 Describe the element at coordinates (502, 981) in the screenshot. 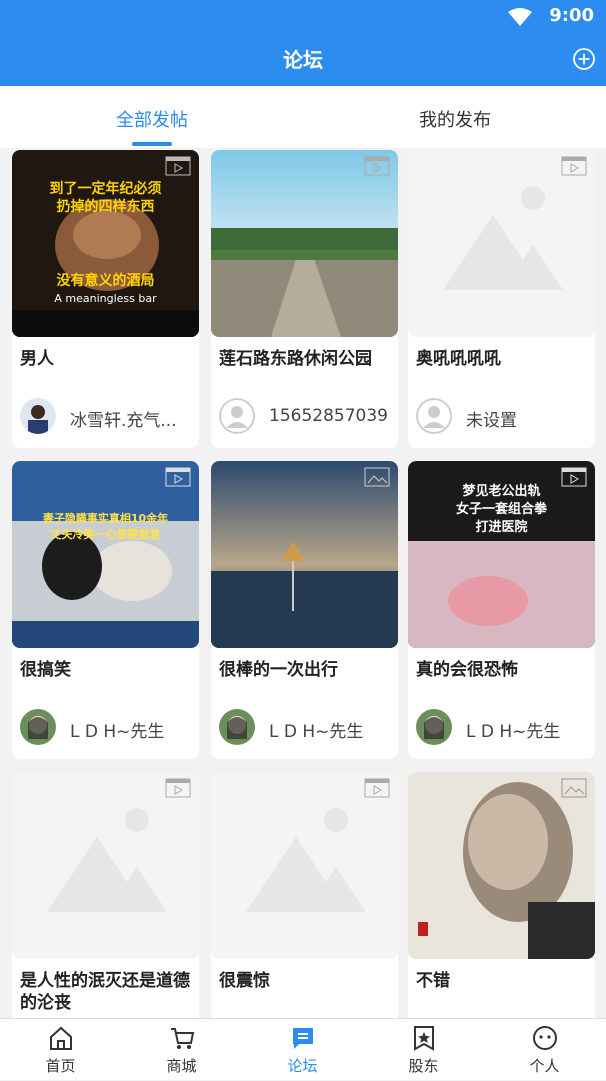

I see `post-title: 不错` at that location.